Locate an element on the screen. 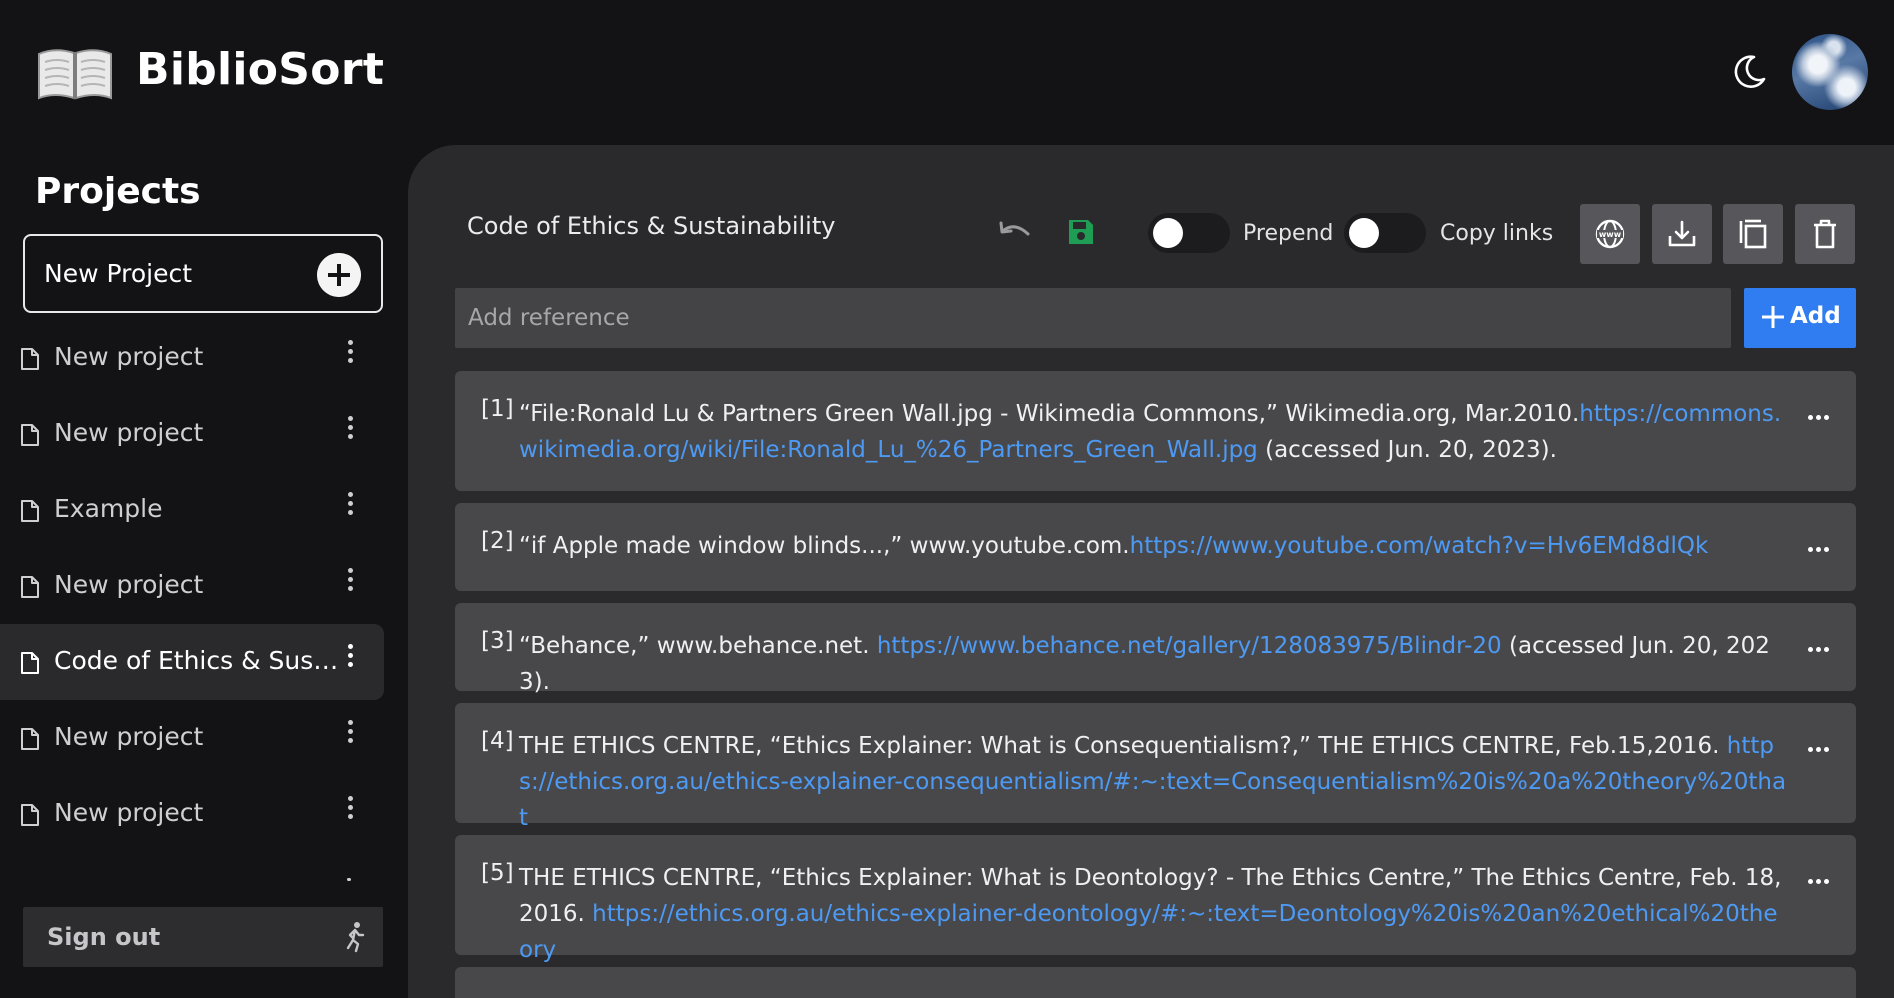 The width and height of the screenshot is (1894, 998). download-icon is located at coordinates (1682, 233).